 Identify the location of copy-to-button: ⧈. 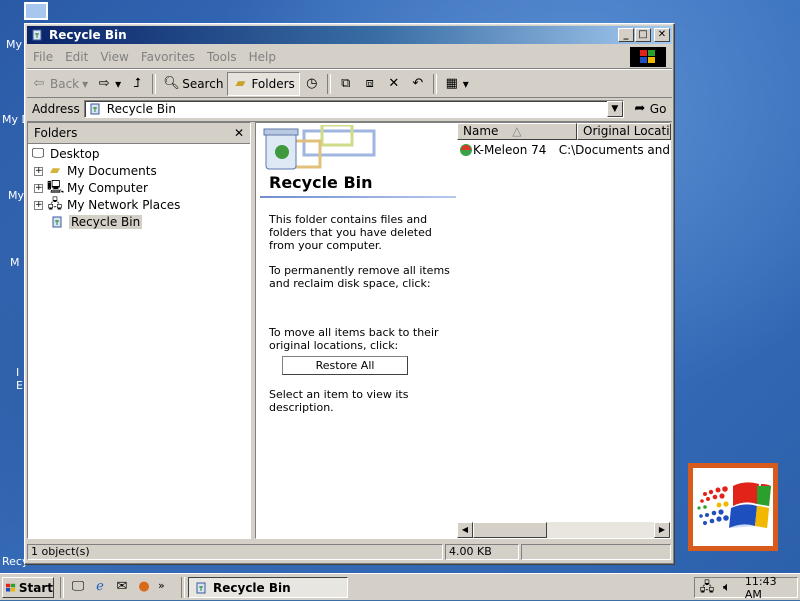
(370, 84).